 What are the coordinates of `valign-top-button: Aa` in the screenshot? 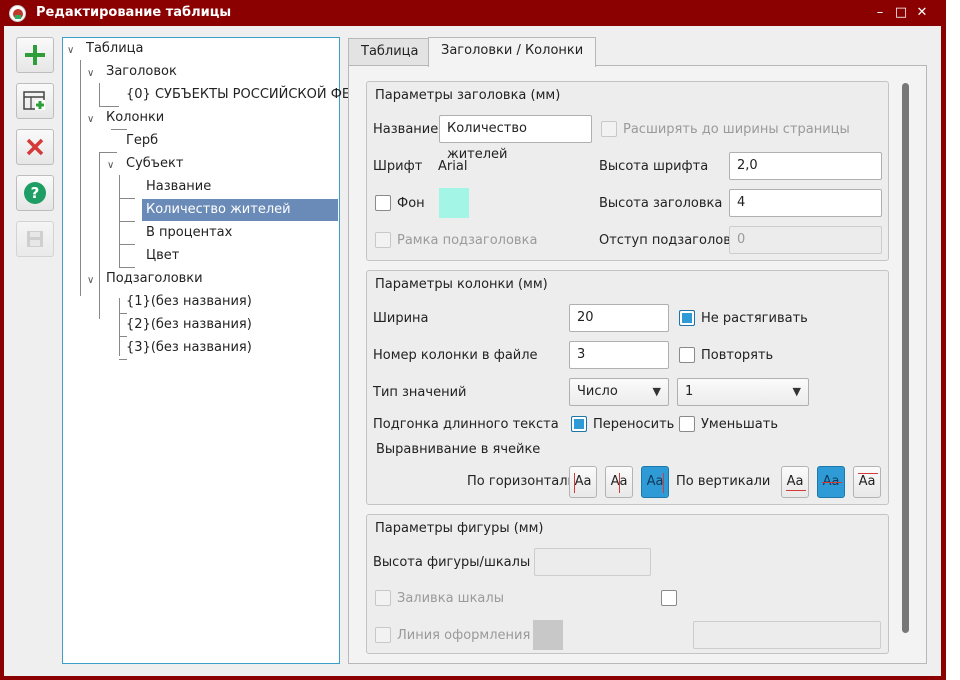 It's located at (867, 482).